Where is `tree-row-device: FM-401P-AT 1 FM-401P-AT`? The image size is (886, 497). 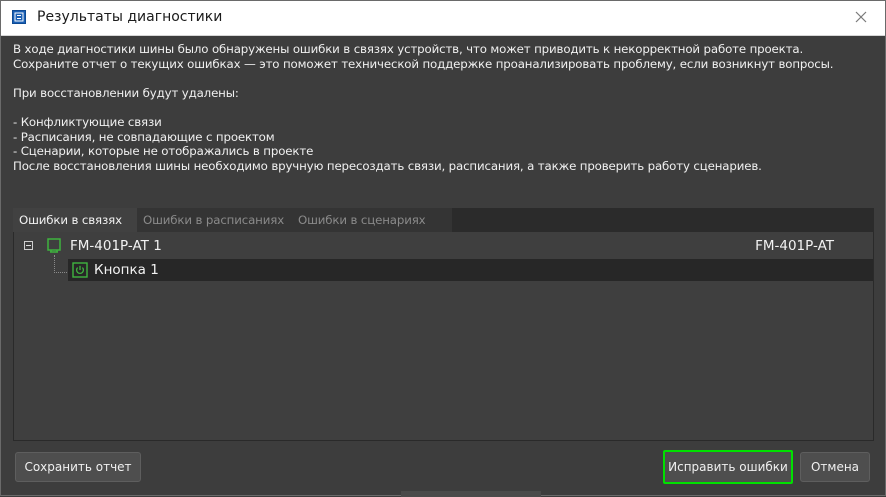 tree-row-device: FM-401P-AT 1 FM-401P-AT is located at coordinates (443, 246).